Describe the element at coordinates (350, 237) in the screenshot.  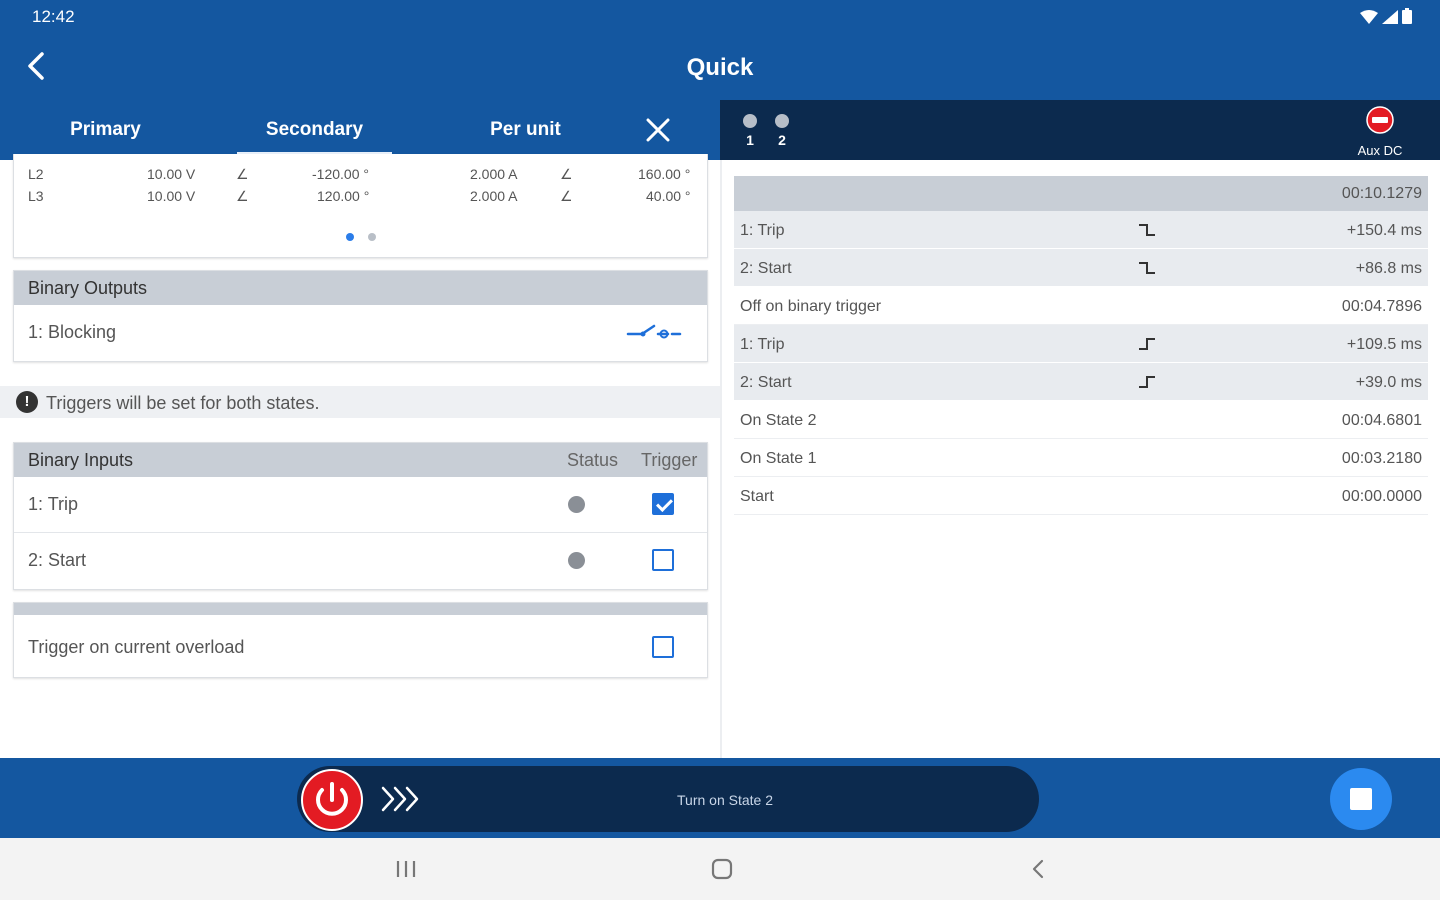
I see `page-dot-active` at that location.